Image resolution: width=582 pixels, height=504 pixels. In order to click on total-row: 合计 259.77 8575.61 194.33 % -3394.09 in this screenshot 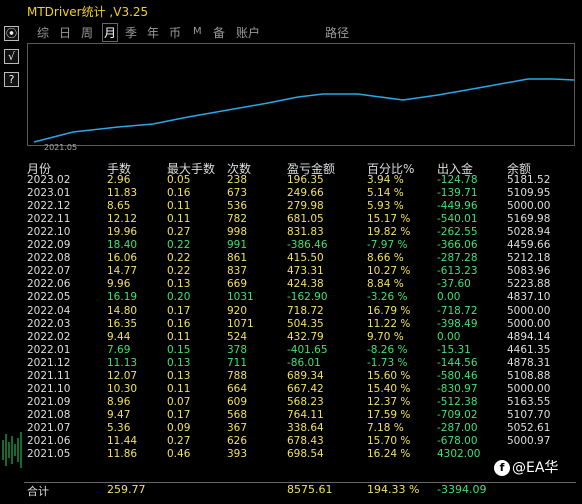, I will do `click(300, 490)`.